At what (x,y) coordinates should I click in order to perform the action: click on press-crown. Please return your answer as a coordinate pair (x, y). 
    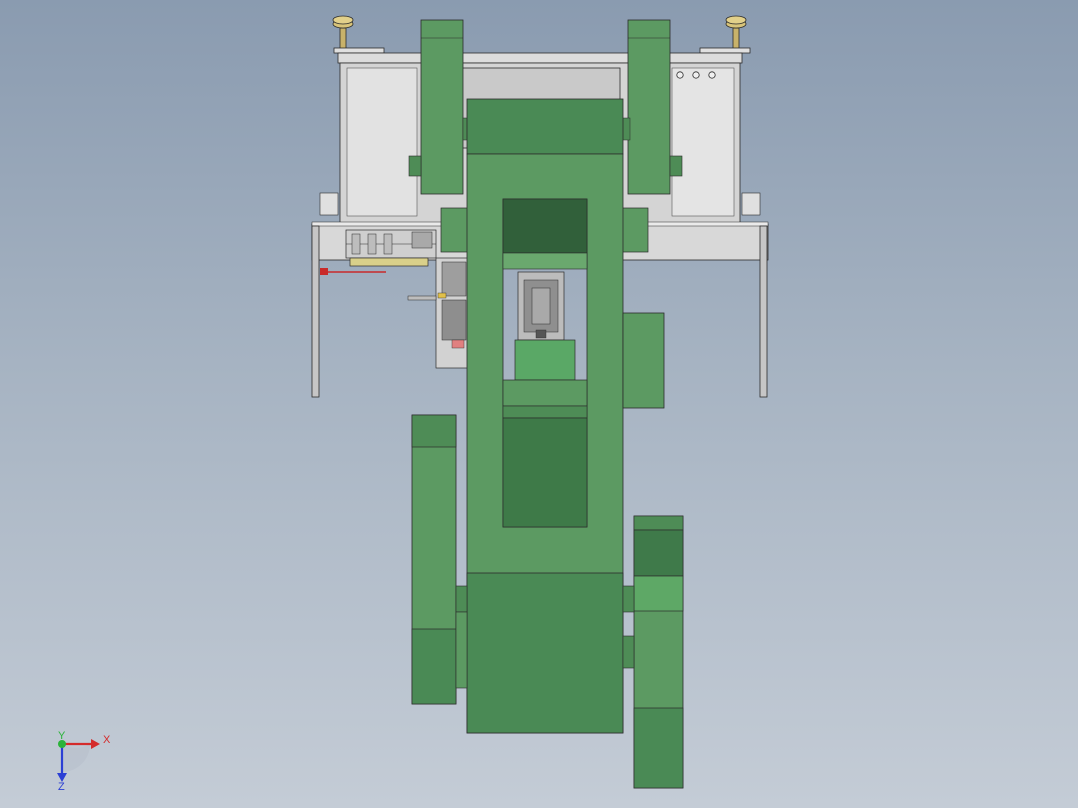
    Looking at the image, I should click on (545, 126).